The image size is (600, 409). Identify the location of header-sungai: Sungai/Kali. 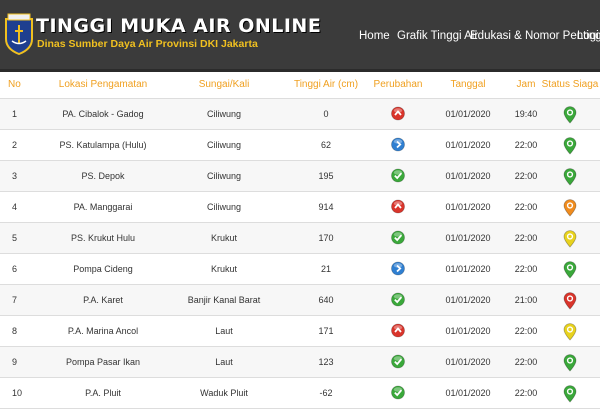
(224, 85).